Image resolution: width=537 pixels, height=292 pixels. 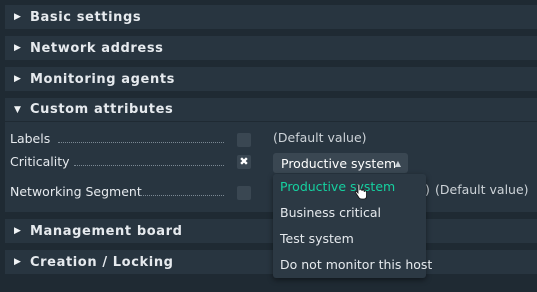 I want to click on labels-default-value: (Default value), so click(x=320, y=137).